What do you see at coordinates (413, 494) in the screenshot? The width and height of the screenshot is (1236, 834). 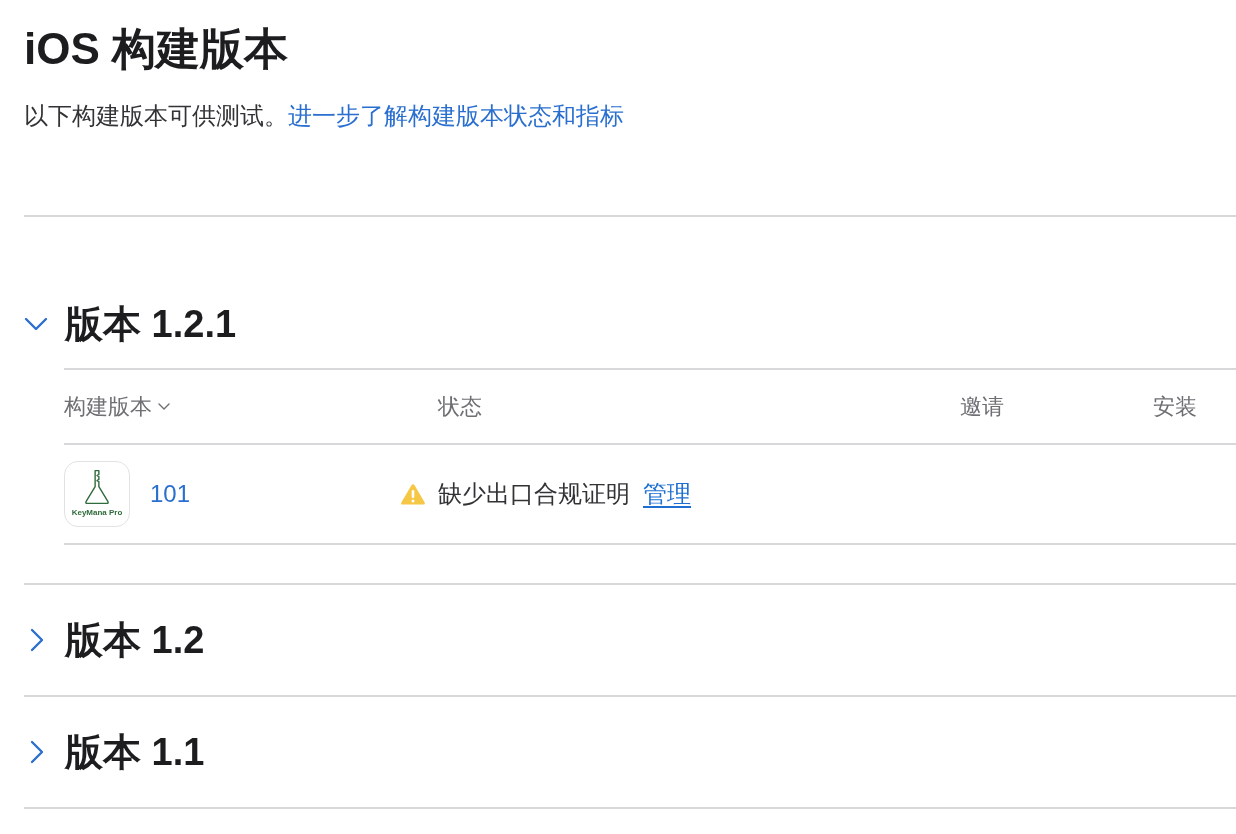 I see `warning-icon` at bounding box center [413, 494].